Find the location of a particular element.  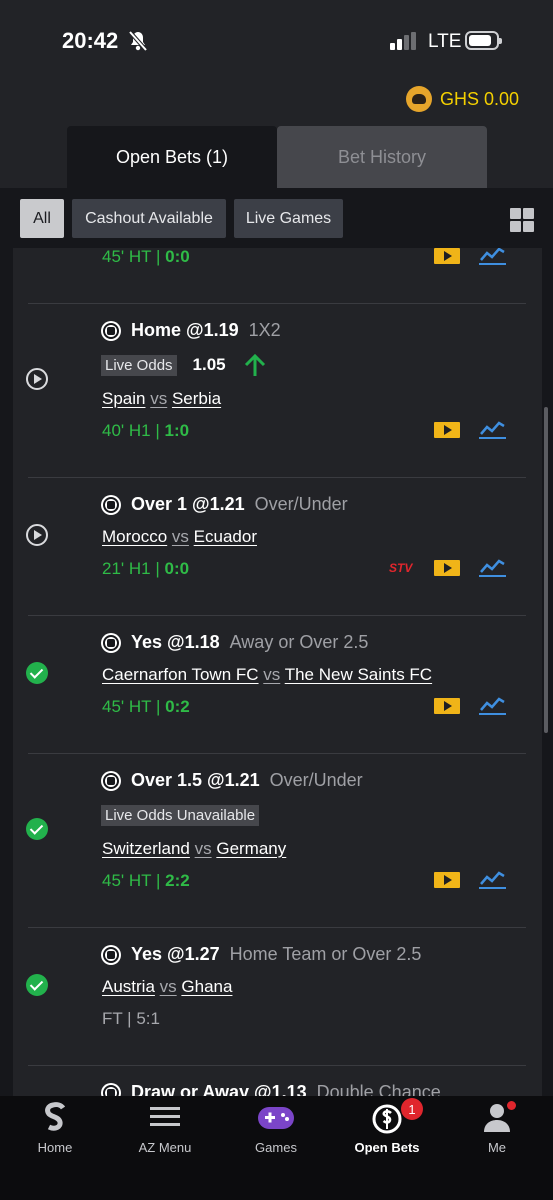

live-odds-badge: Live Odds is located at coordinates (139, 365).